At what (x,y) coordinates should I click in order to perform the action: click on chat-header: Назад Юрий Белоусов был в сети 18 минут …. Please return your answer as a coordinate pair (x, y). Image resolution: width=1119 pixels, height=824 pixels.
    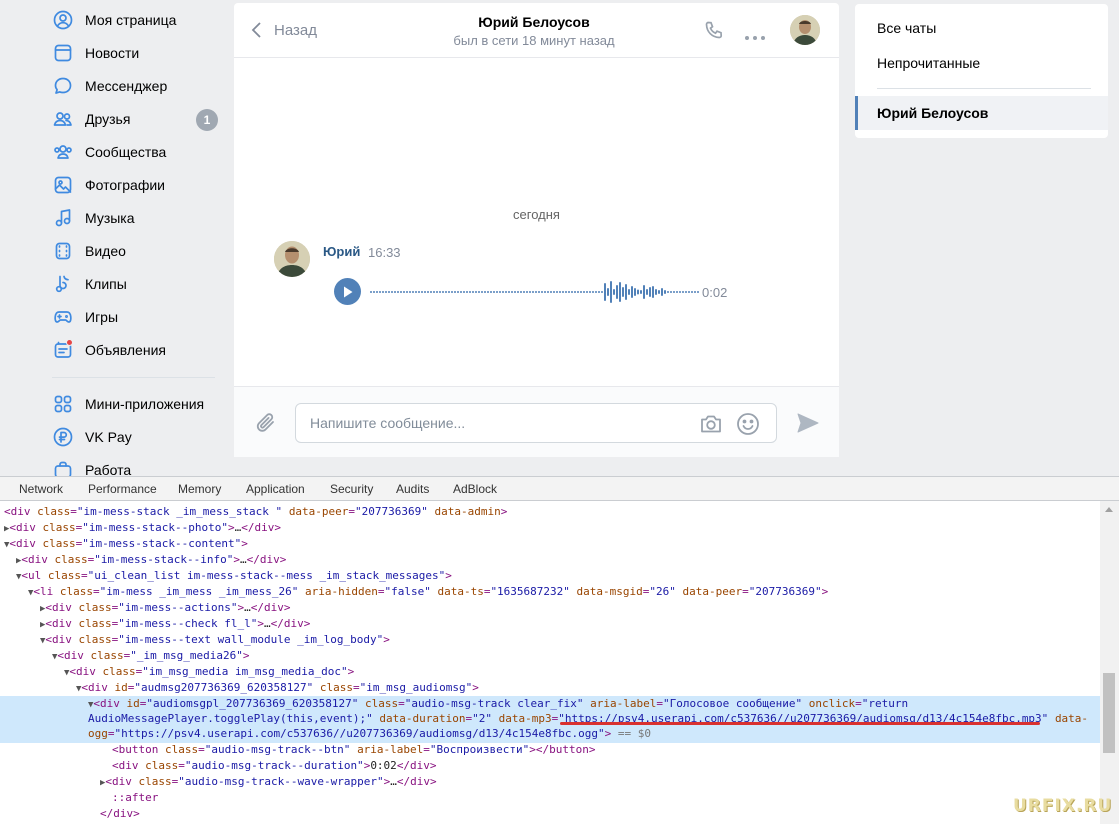
    Looking at the image, I should click on (536, 30).